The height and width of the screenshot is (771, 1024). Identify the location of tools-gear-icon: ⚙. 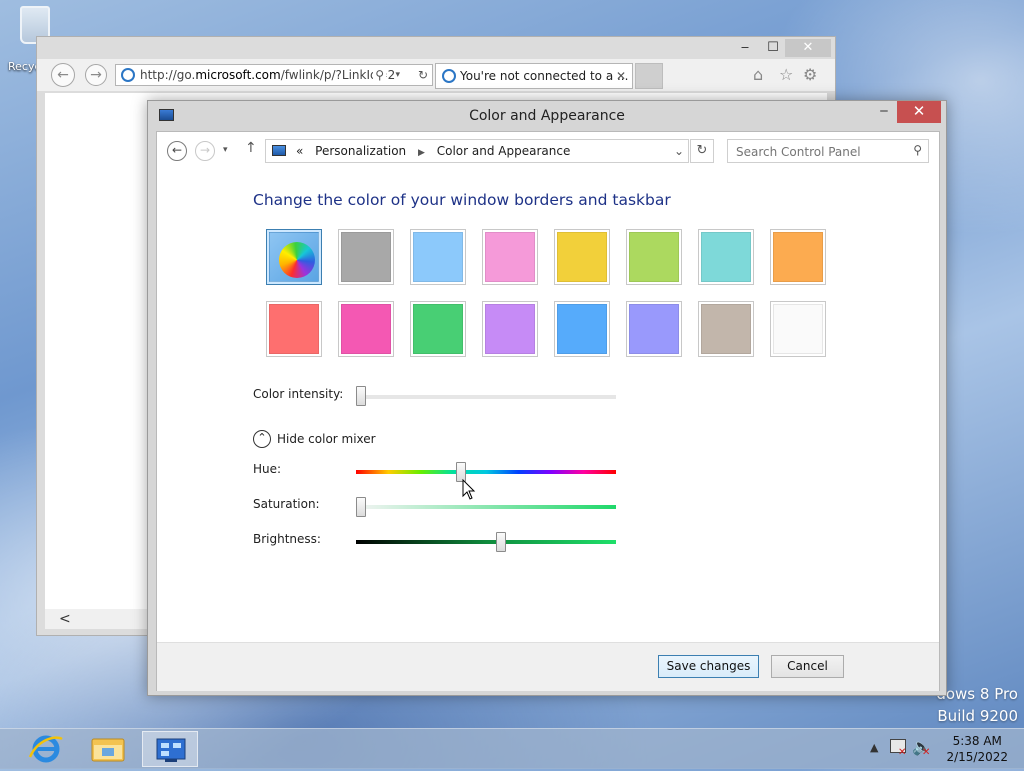
(810, 74).